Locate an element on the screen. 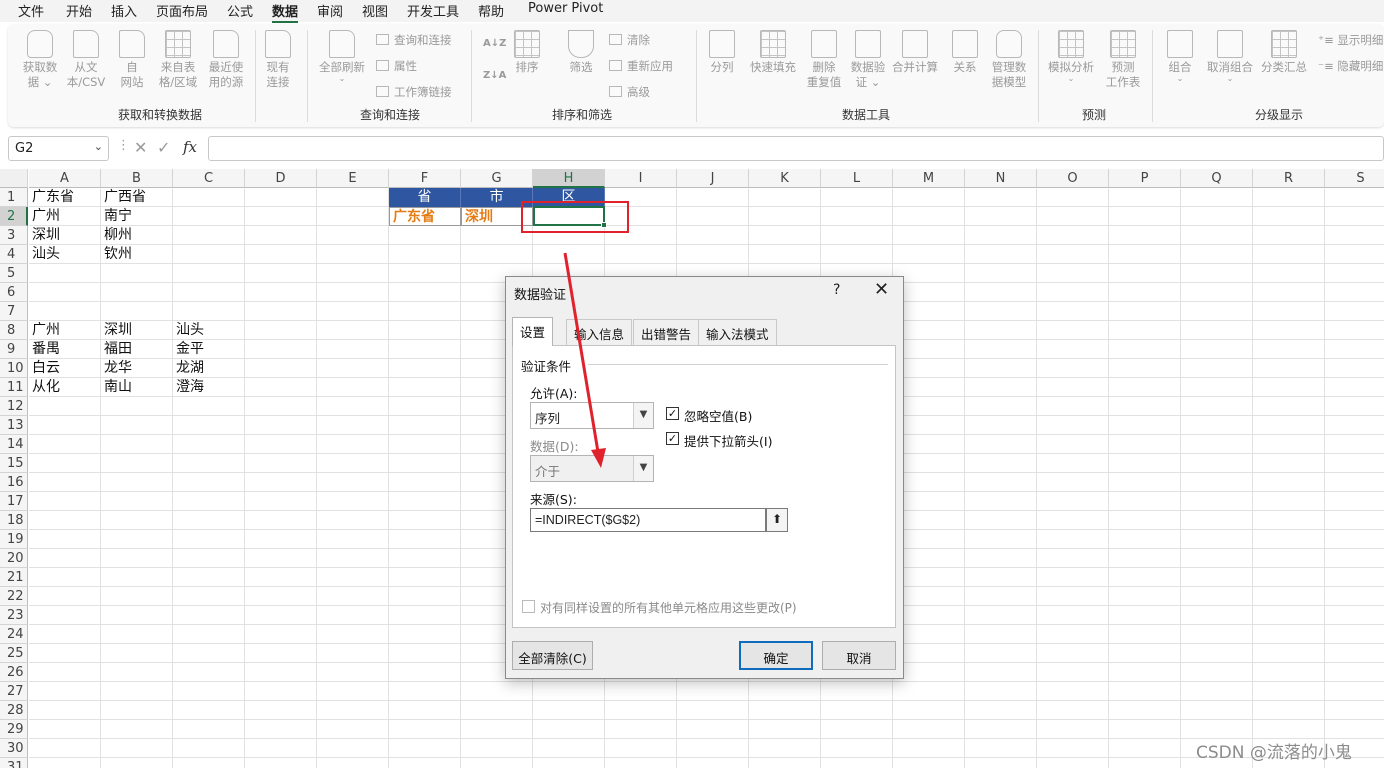 The image size is (1384, 768). group-button: 组合 ⌄ is located at coordinates (1180, 56).